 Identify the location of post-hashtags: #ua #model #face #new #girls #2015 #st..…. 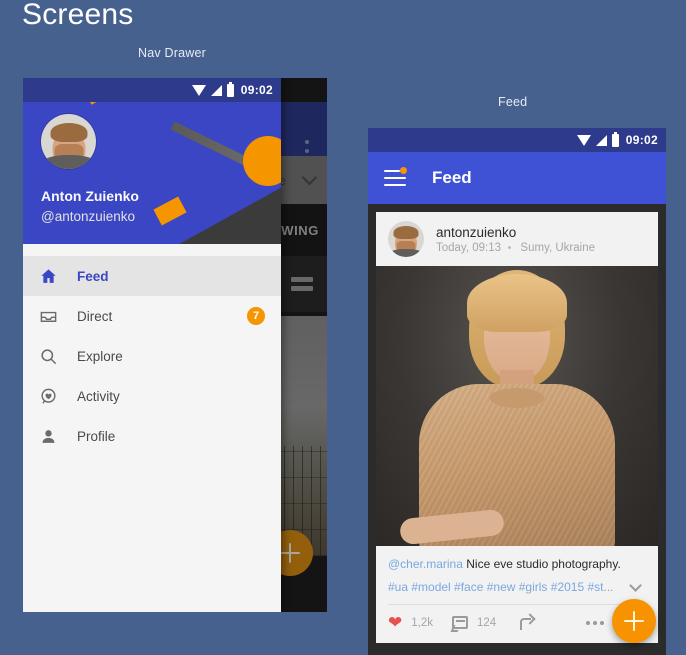
(500, 587).